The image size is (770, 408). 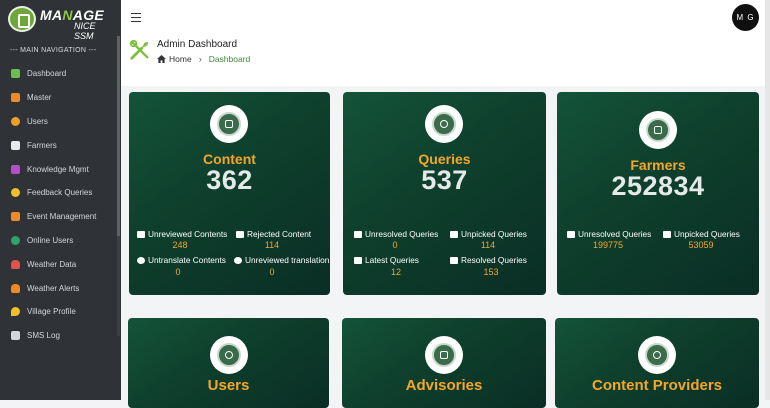 What do you see at coordinates (47, 74) in the screenshot?
I see `sidebar-item-label: Dashboard` at bounding box center [47, 74].